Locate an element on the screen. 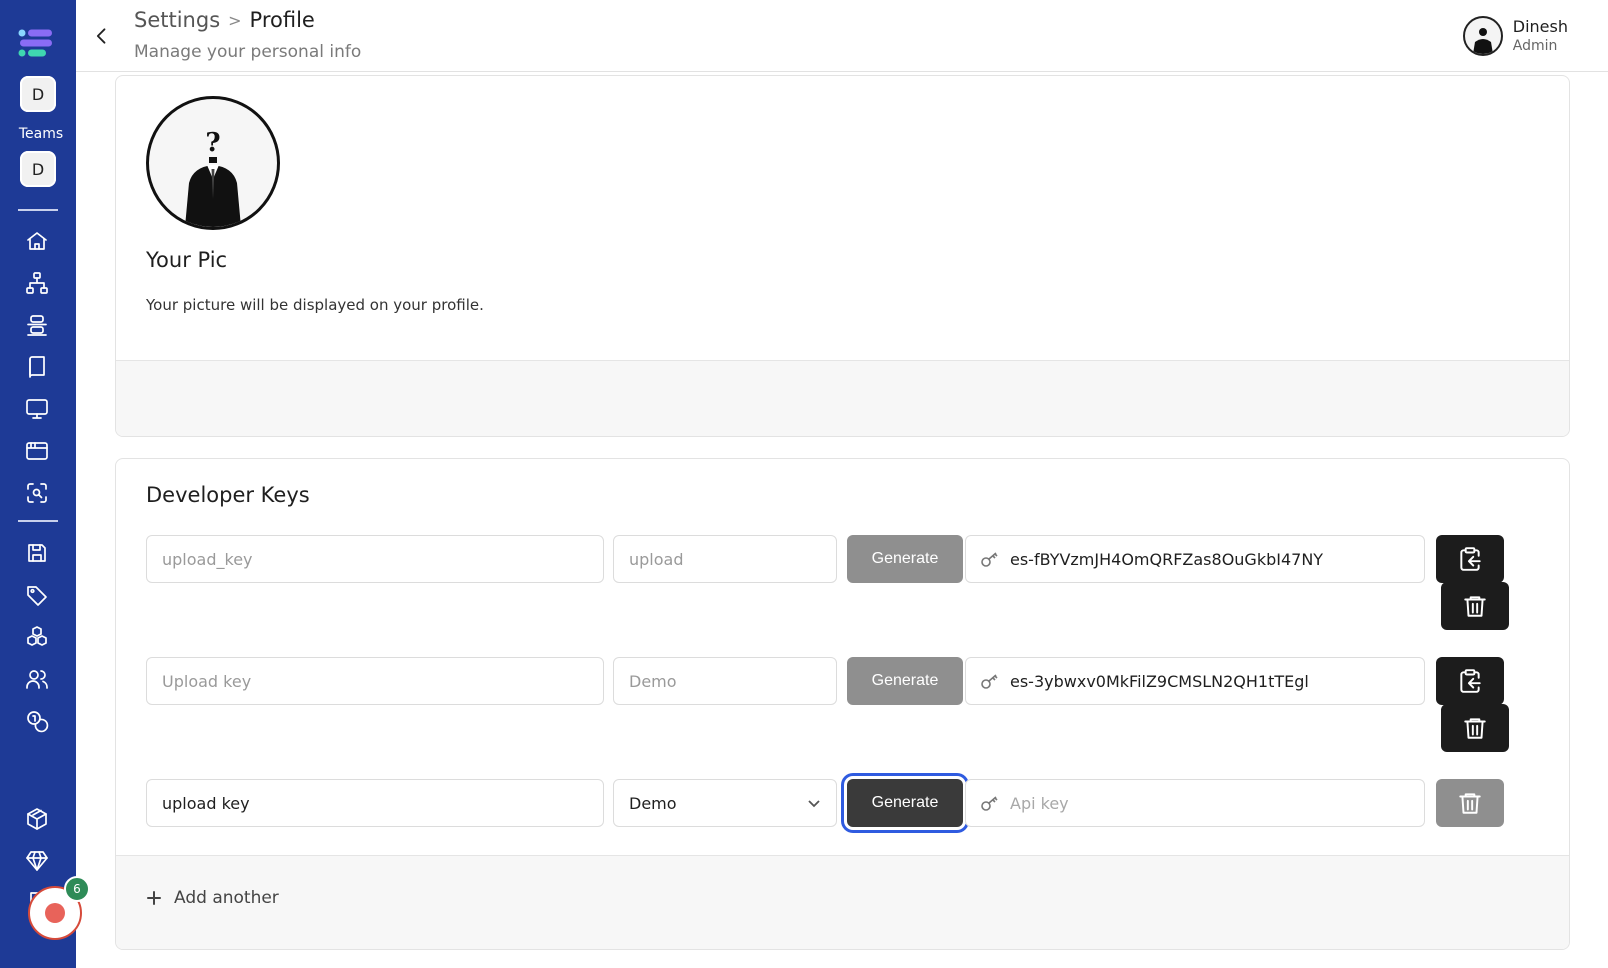 This screenshot has width=1608, height=968. book-icon is located at coordinates (37, 367).